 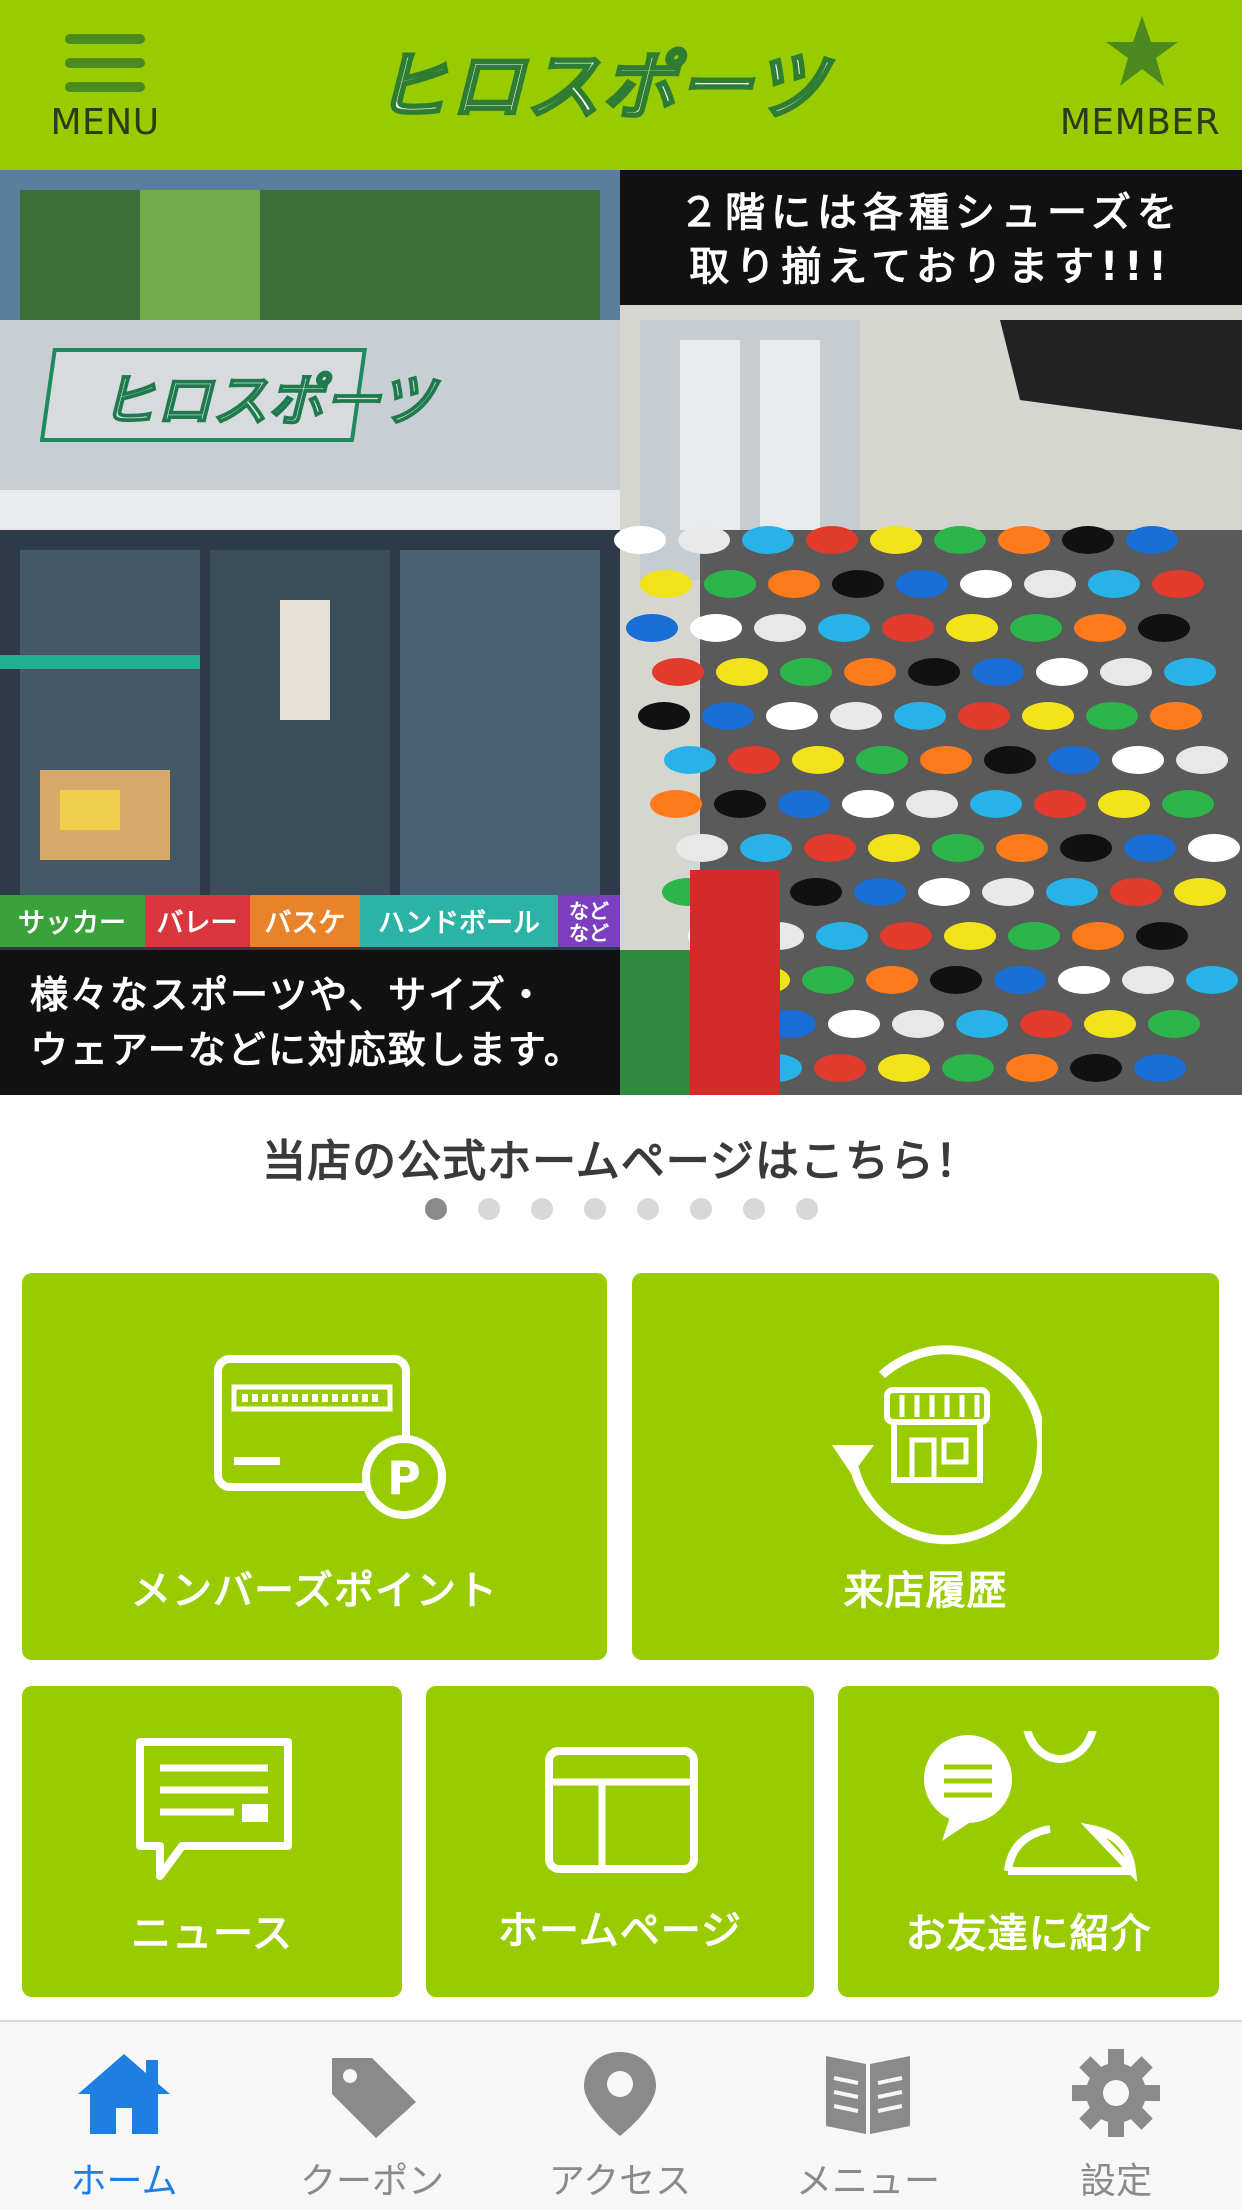 I want to click on menu-label: MENU, so click(x=105, y=122).